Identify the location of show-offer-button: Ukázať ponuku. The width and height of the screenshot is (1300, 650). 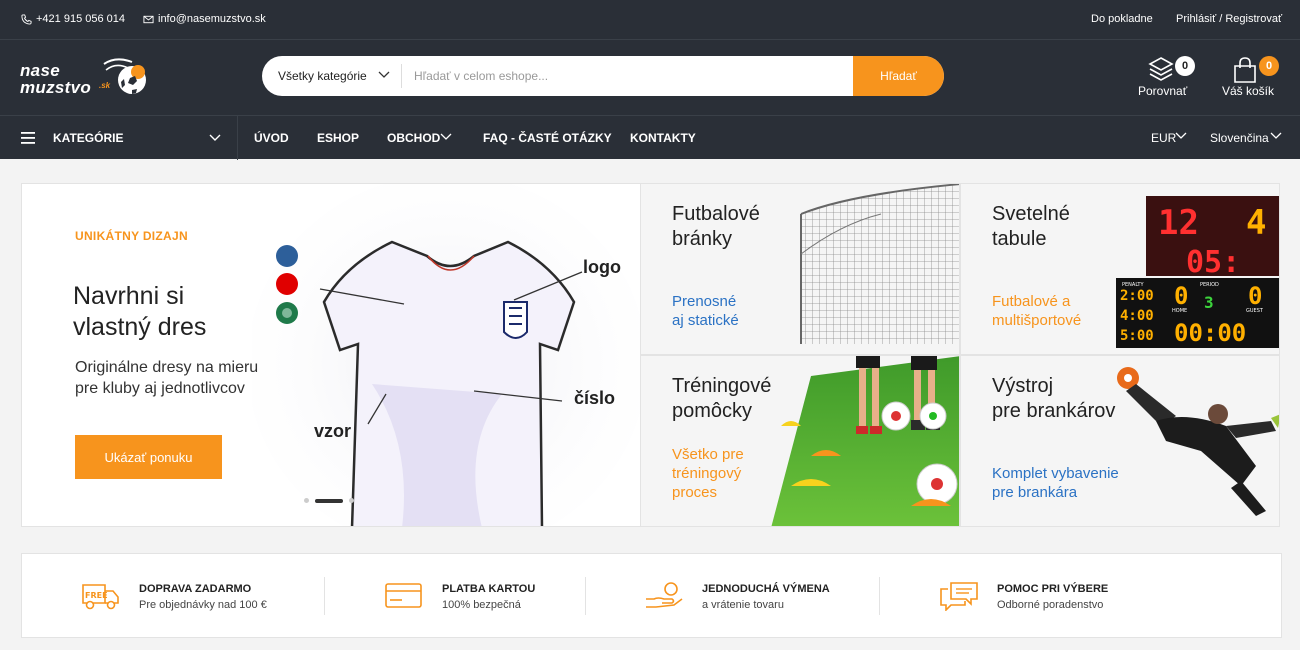
(148, 457).